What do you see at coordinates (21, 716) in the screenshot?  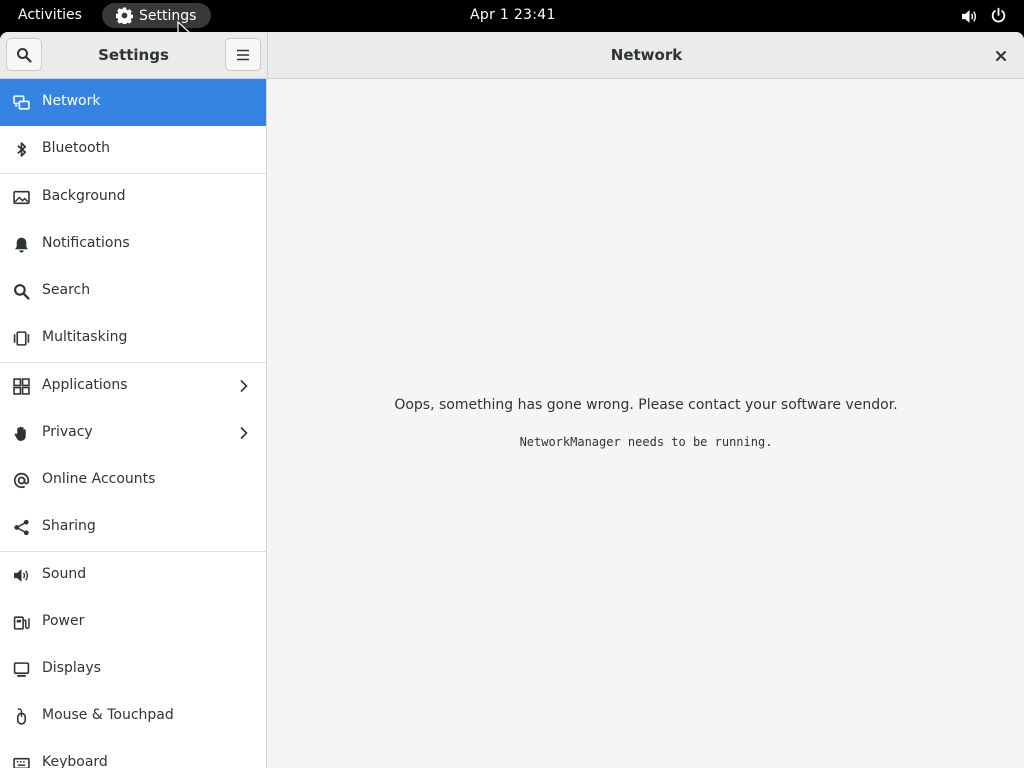 I see `mouse-icon` at bounding box center [21, 716].